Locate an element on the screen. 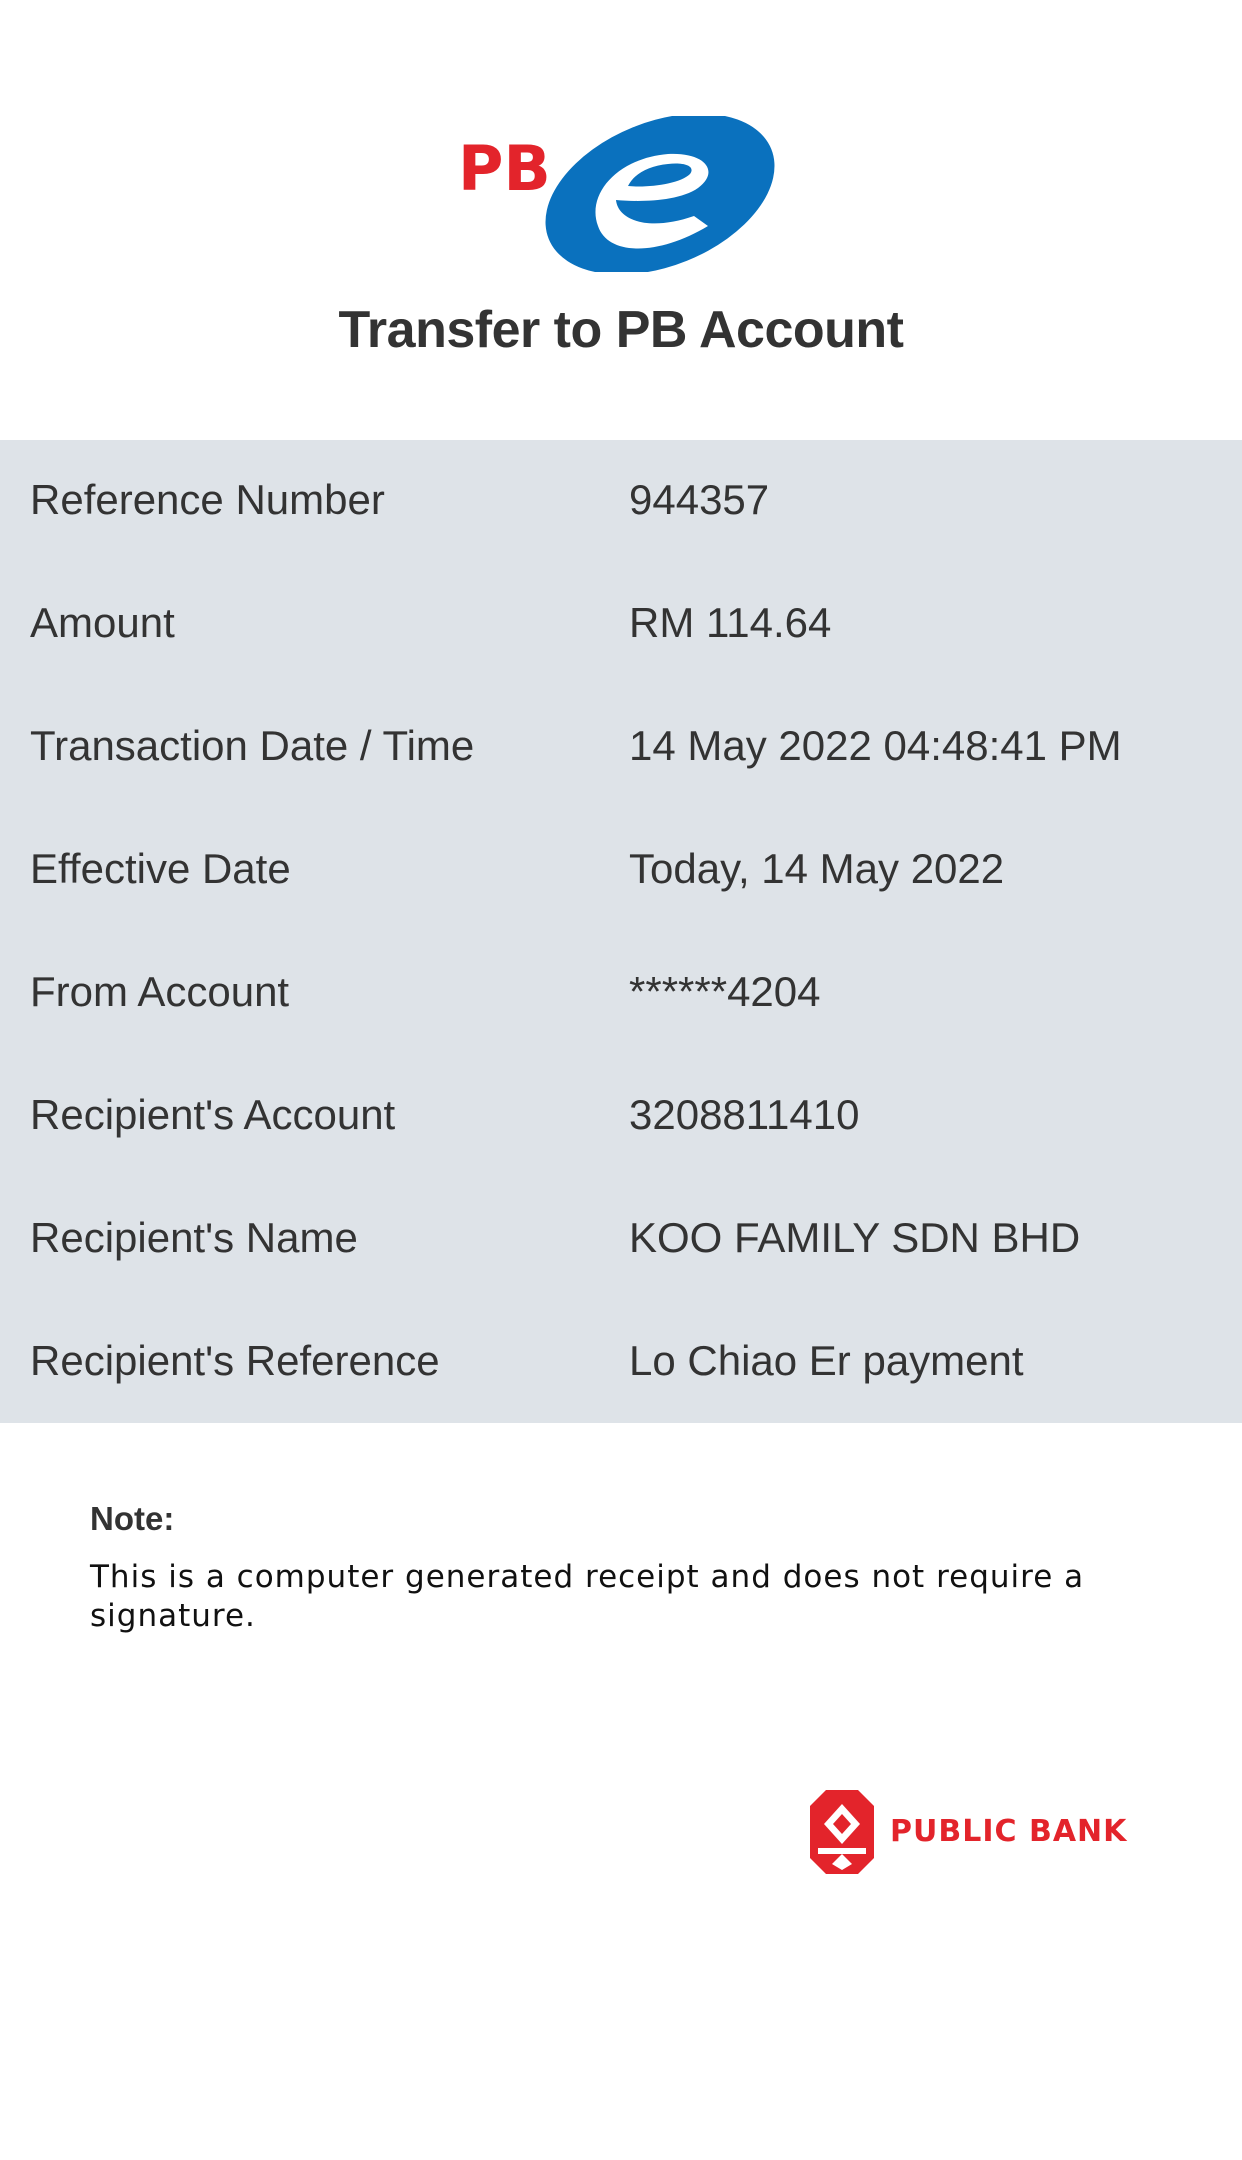  detail-label: From Account is located at coordinates (160, 991).